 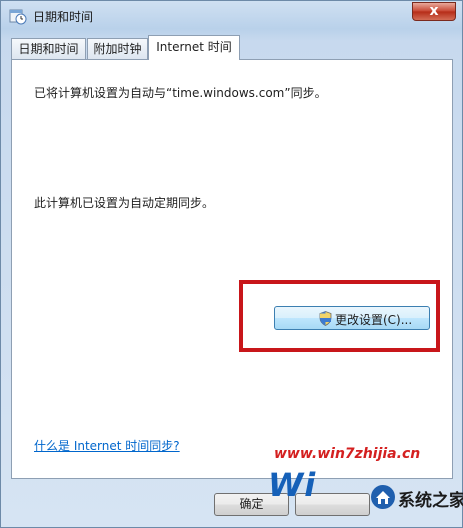 I want to click on tab-internet-time: Internet 时间, so click(x=194, y=47).